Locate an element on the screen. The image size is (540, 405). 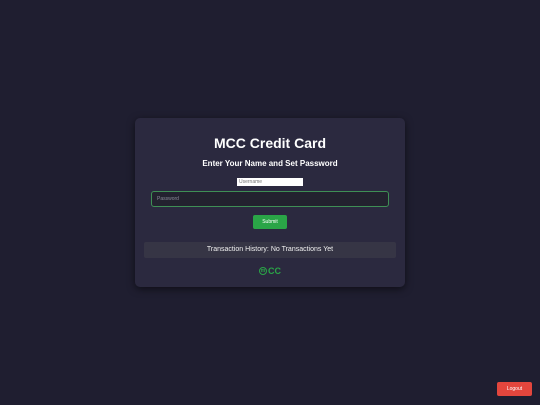
logo-text: CC is located at coordinates (274, 271).